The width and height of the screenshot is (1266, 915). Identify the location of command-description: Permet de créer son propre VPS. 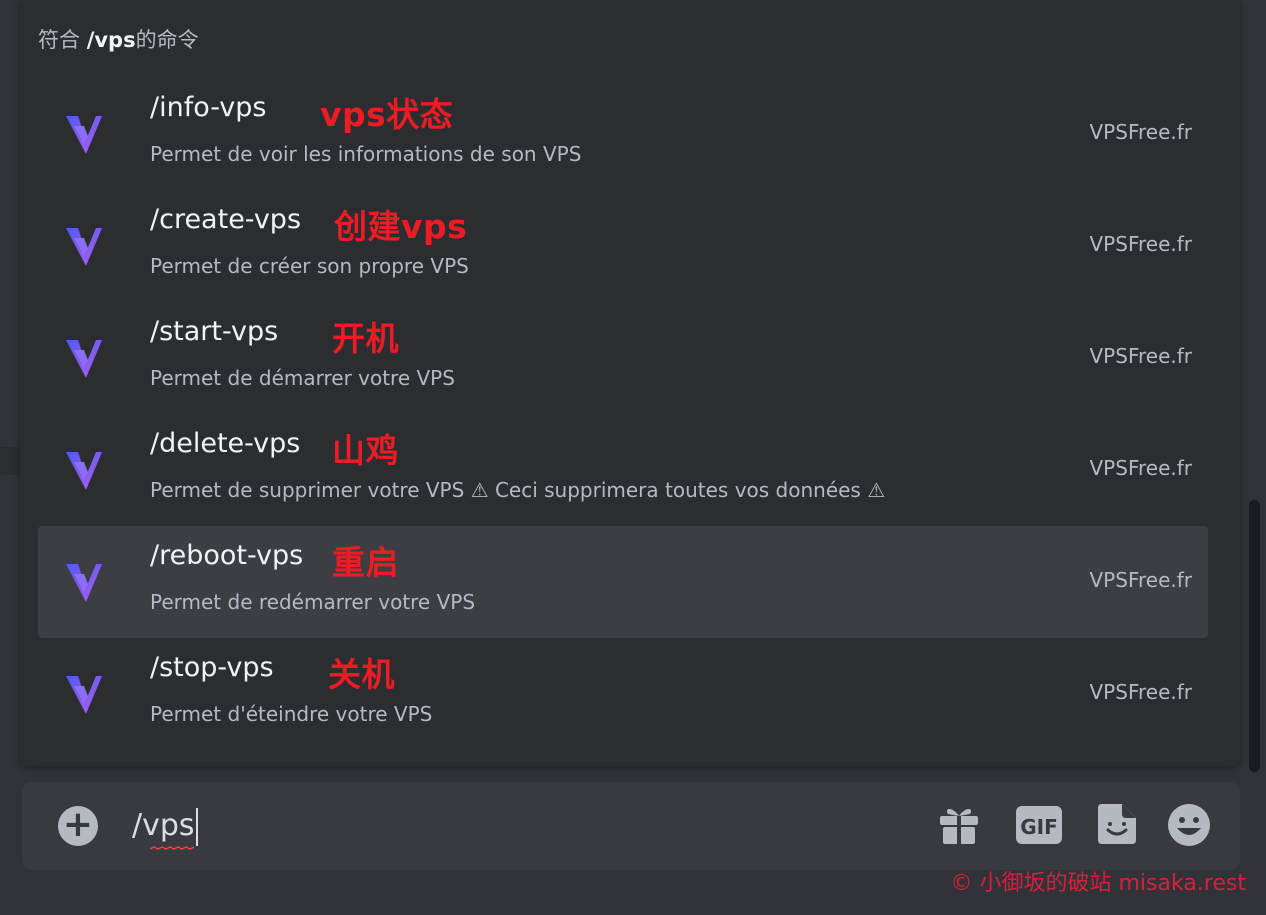
(309, 266).